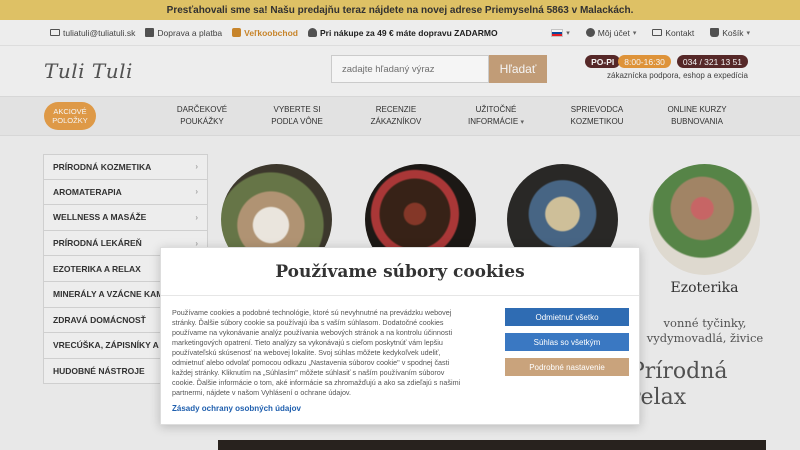  I want to click on accept-all-button: Súhlas so všetkým, so click(567, 342).